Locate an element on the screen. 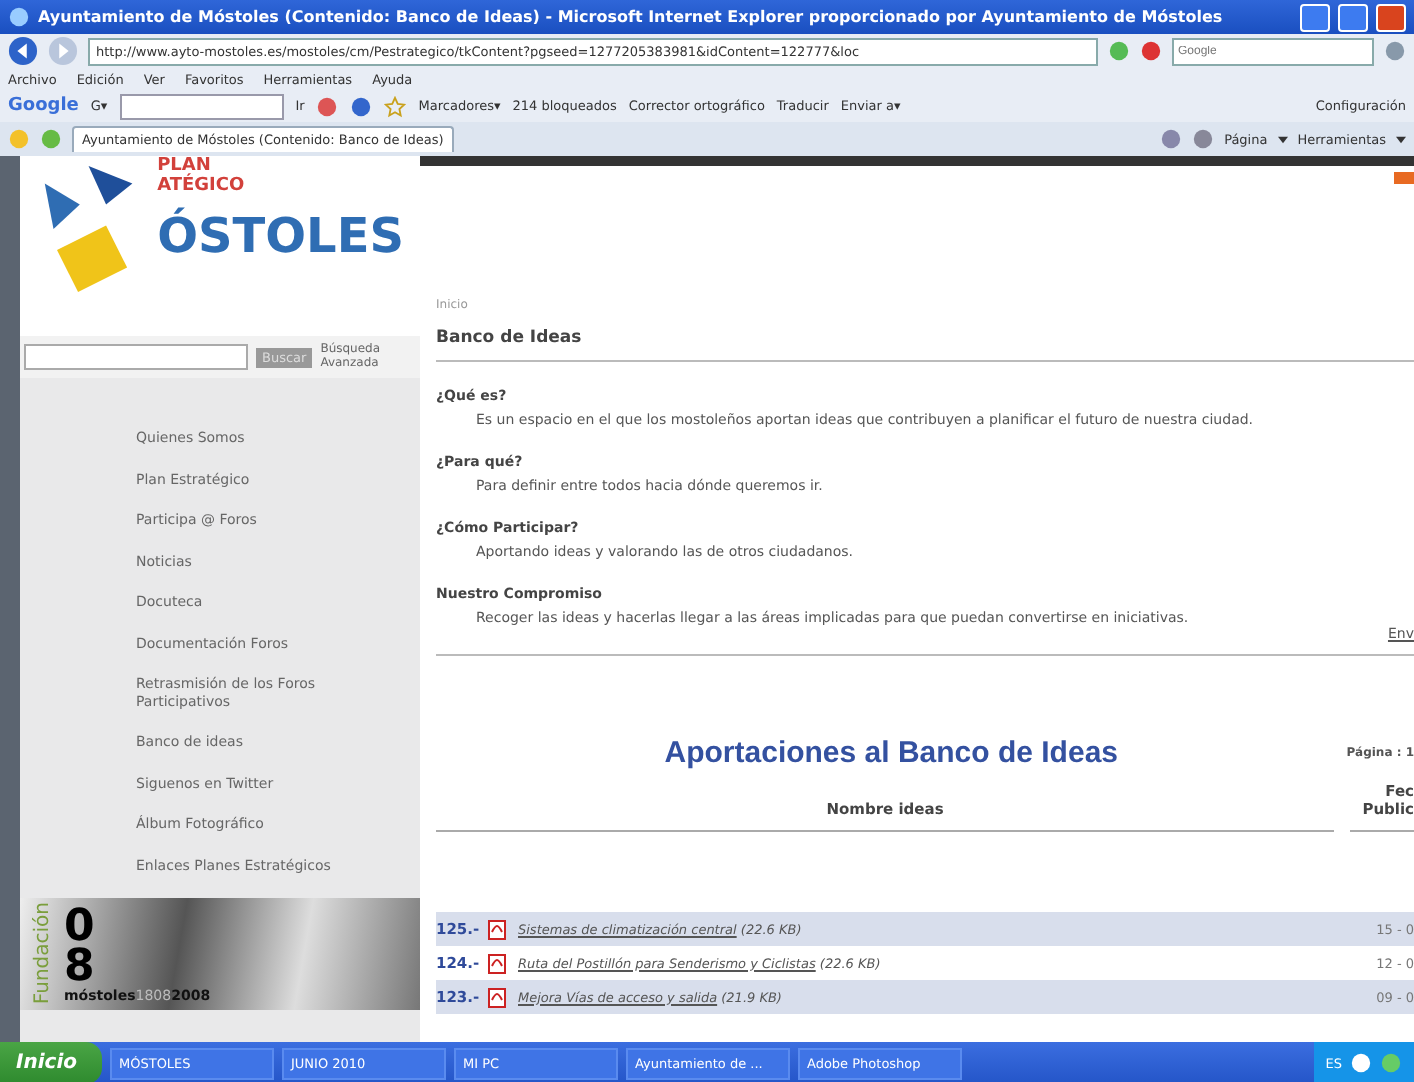  banner-text: Fundación is located at coordinates (44, 953).